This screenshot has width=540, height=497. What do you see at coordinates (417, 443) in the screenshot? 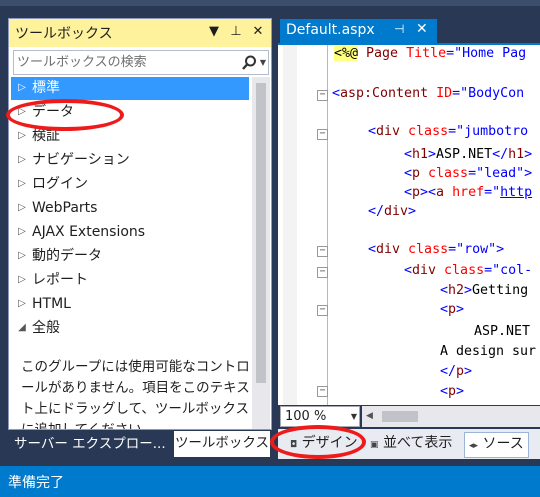
I see `split-view-label: 並べて表示` at bounding box center [417, 443].